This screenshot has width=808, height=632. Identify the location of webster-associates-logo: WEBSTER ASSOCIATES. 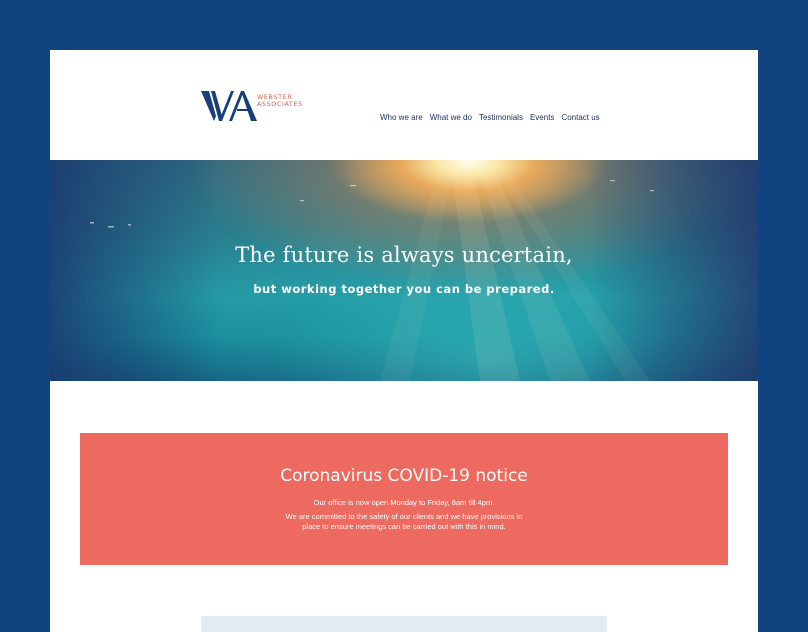
(256, 106).